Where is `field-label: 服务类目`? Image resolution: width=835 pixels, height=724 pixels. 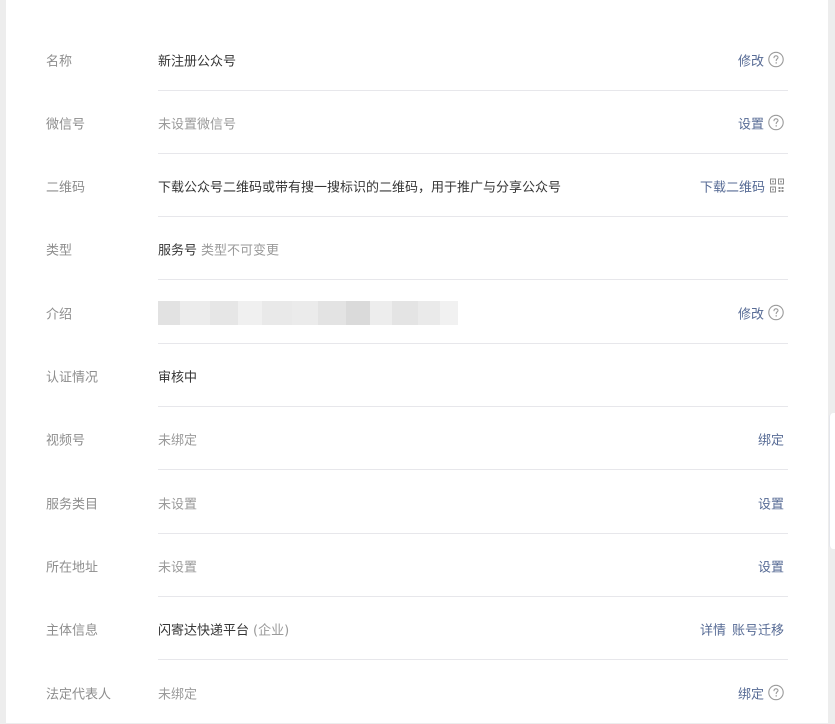 field-label: 服务类目 is located at coordinates (72, 504).